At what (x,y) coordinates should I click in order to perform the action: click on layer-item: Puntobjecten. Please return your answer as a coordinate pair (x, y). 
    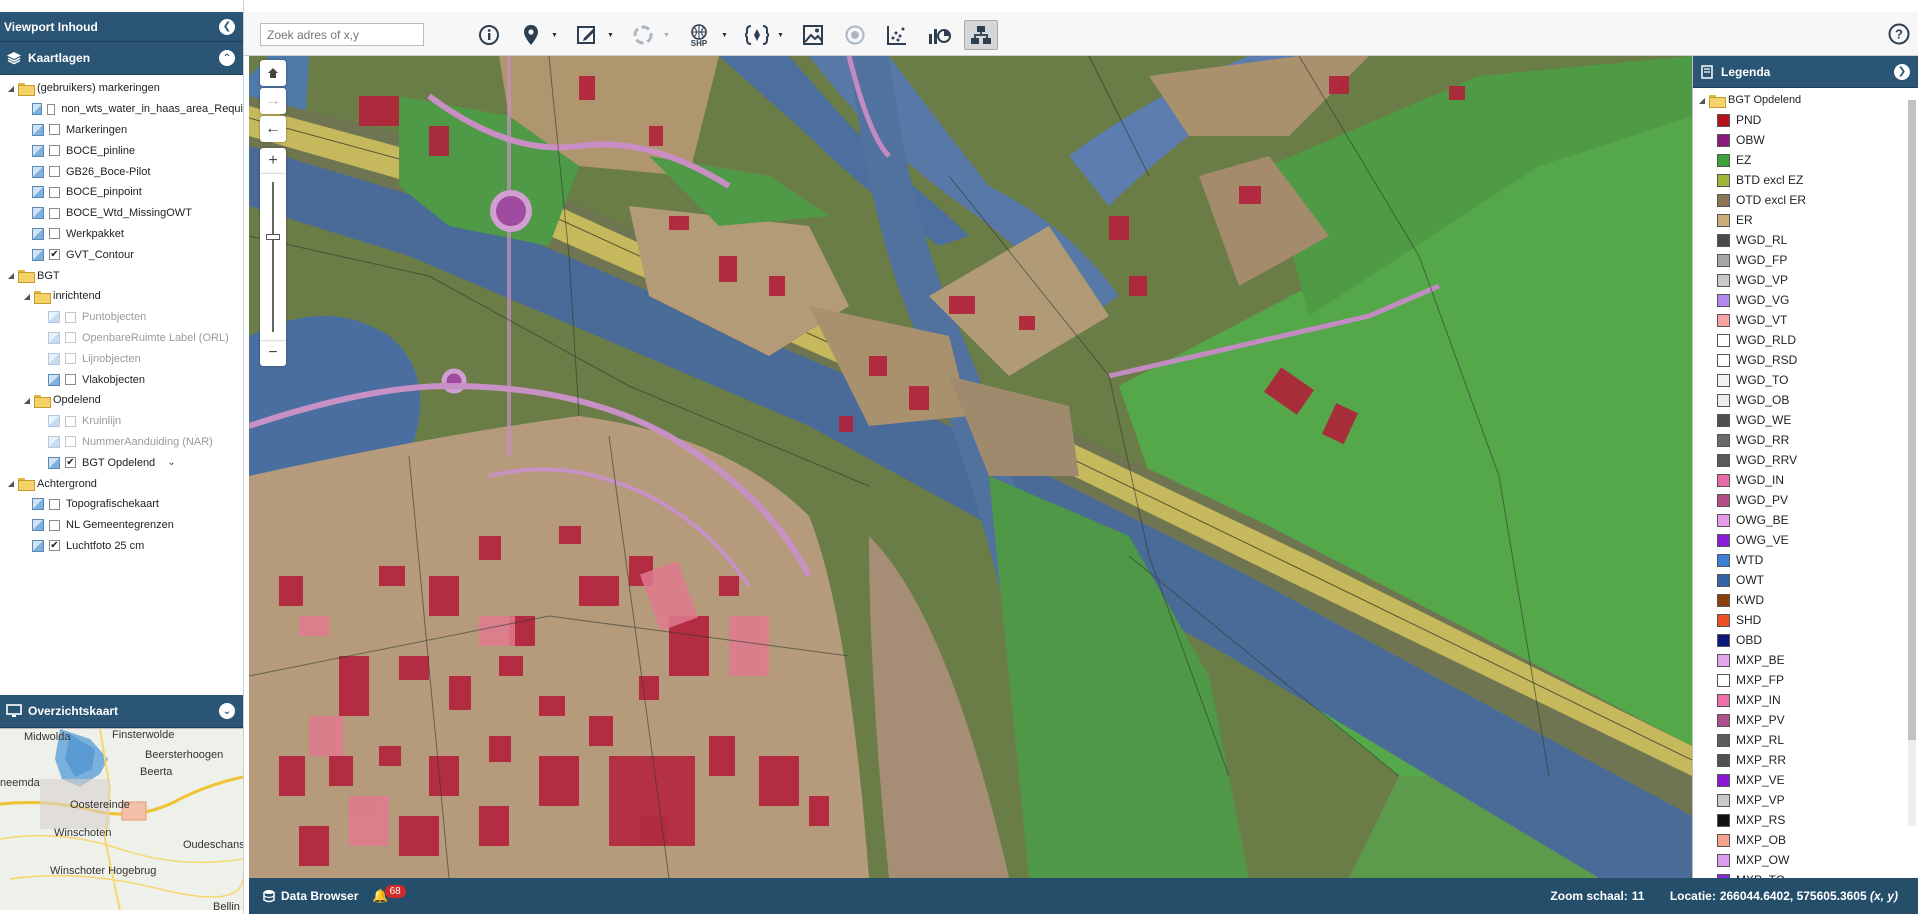
    Looking at the image, I should click on (121, 317).